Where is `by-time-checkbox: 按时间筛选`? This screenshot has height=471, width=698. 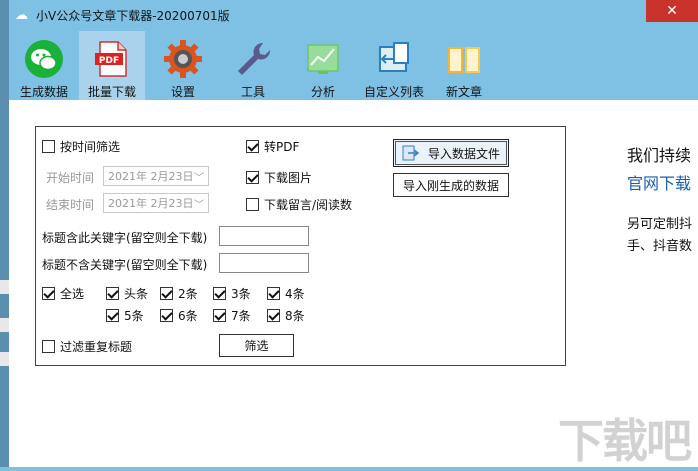 by-time-checkbox: 按时间筛选 is located at coordinates (81, 146).